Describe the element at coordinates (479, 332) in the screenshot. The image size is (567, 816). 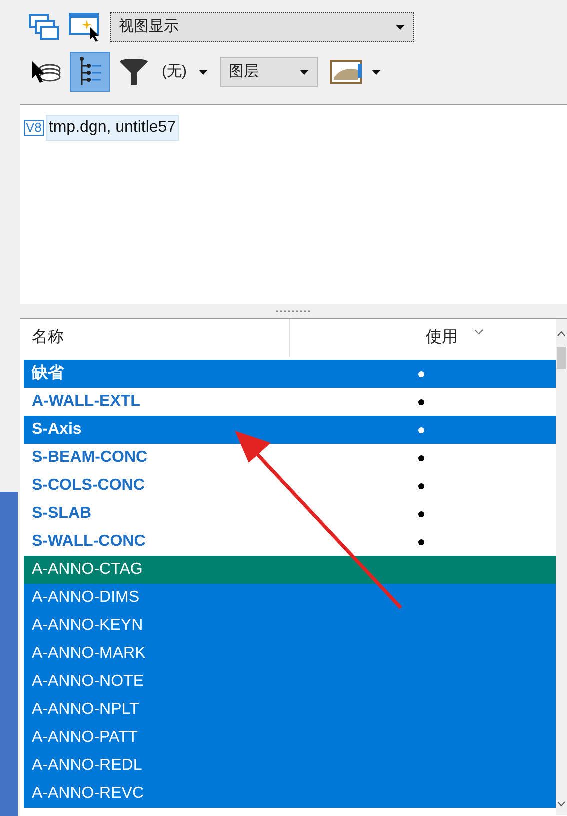
I see `sort-chevron-icon` at that location.